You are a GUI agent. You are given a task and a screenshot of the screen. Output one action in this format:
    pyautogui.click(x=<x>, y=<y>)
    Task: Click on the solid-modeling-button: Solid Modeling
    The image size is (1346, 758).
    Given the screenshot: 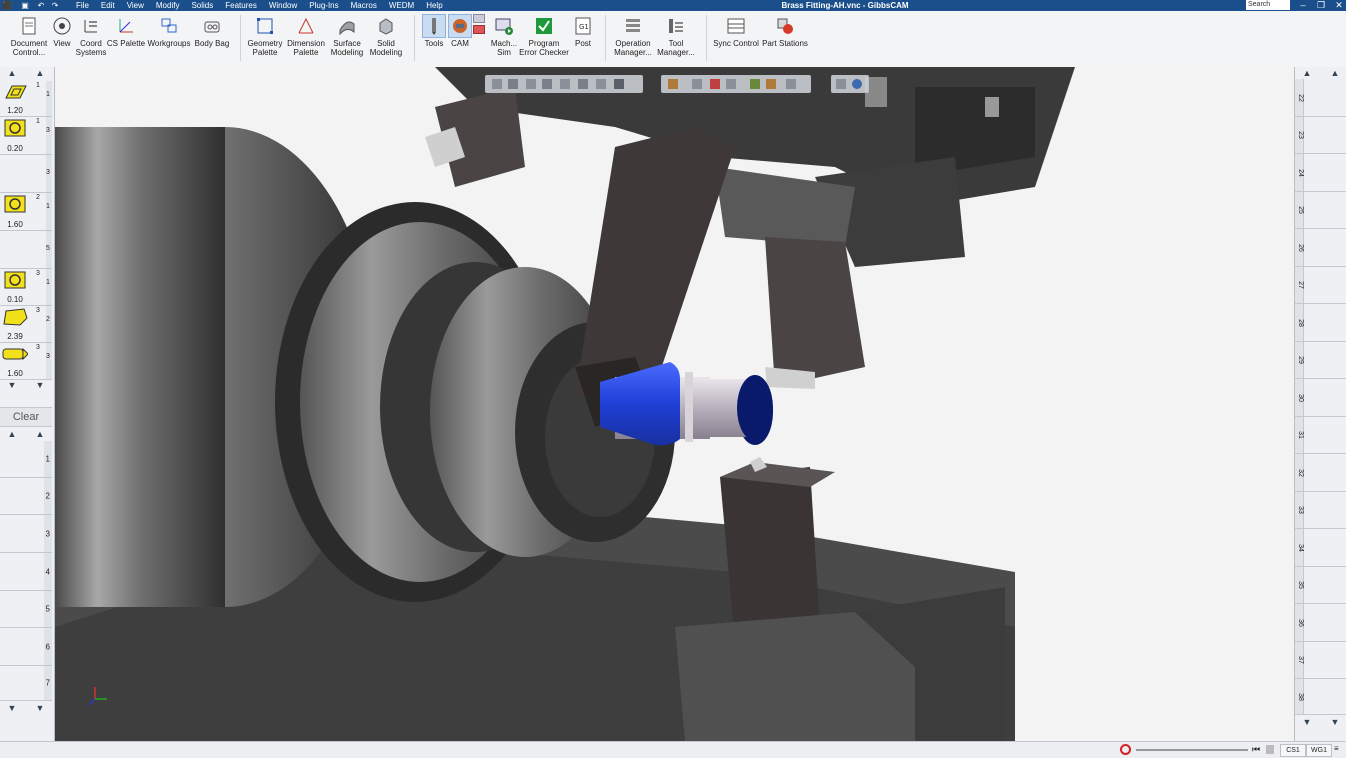 What is the action you would take?
    pyautogui.click(x=386, y=35)
    